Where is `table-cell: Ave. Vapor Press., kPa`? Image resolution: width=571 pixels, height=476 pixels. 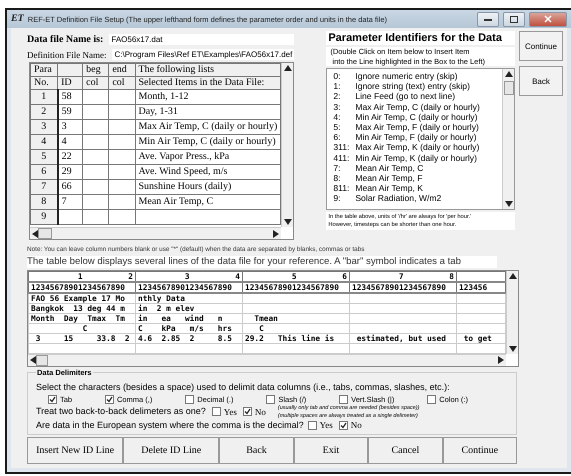 table-cell: Ave. Vapor Press., kPa is located at coordinates (208, 157).